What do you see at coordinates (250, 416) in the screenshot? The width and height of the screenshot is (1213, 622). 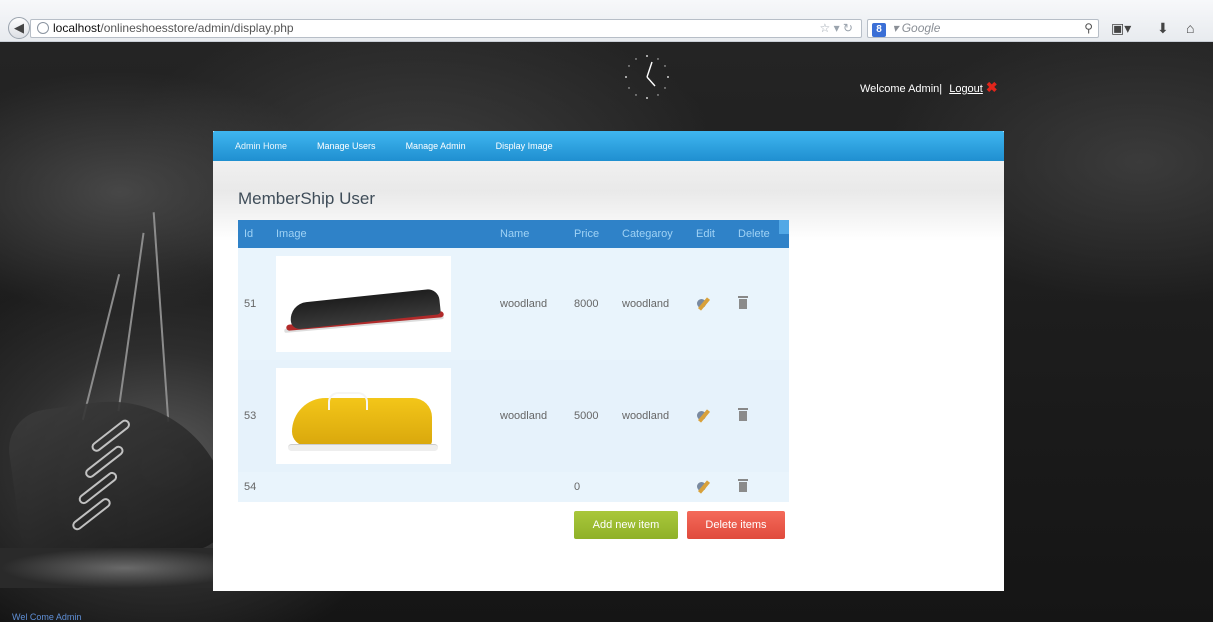 I see `row-id: 53` at bounding box center [250, 416].